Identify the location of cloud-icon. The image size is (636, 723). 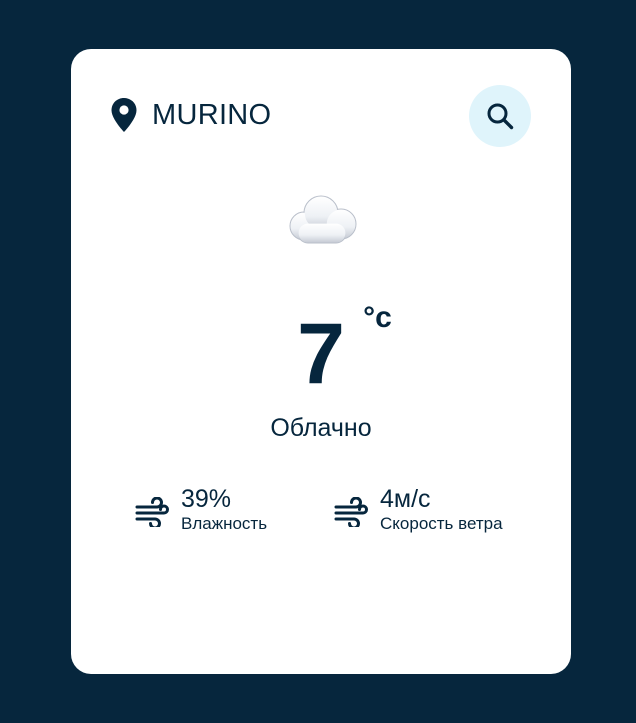
(323, 219).